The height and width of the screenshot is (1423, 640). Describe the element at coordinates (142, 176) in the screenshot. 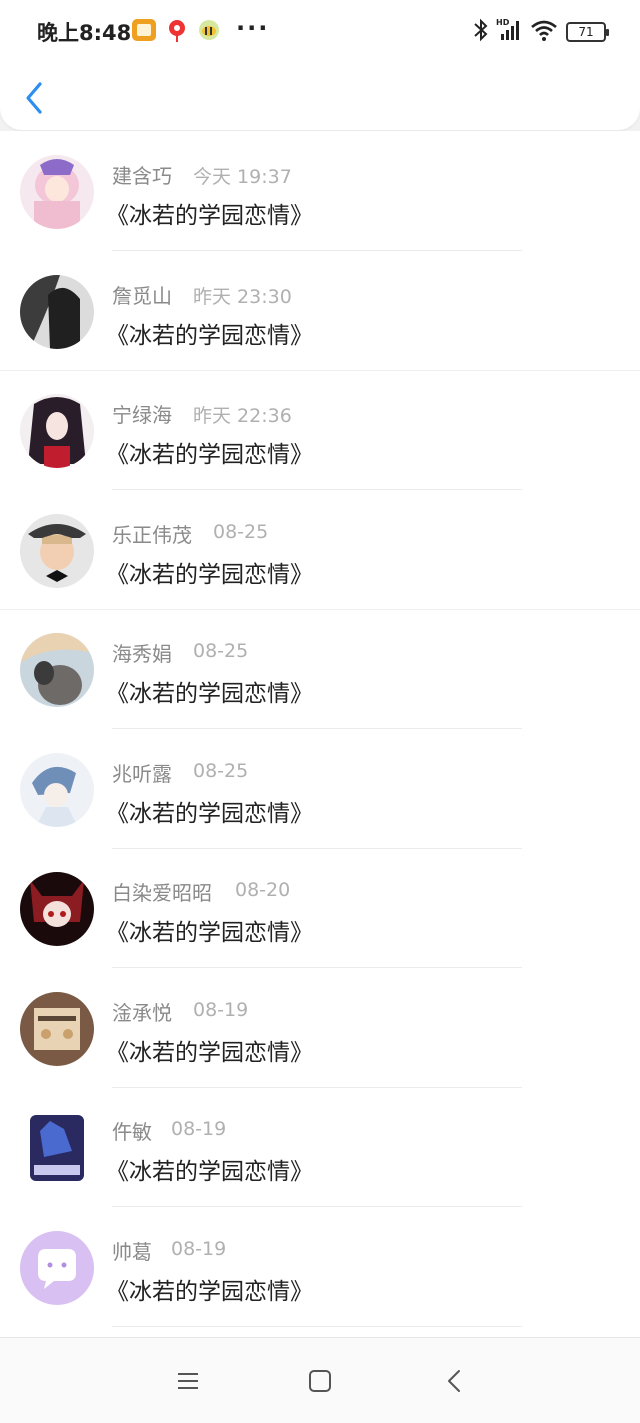

I see `sender-name: 建含巧` at that location.